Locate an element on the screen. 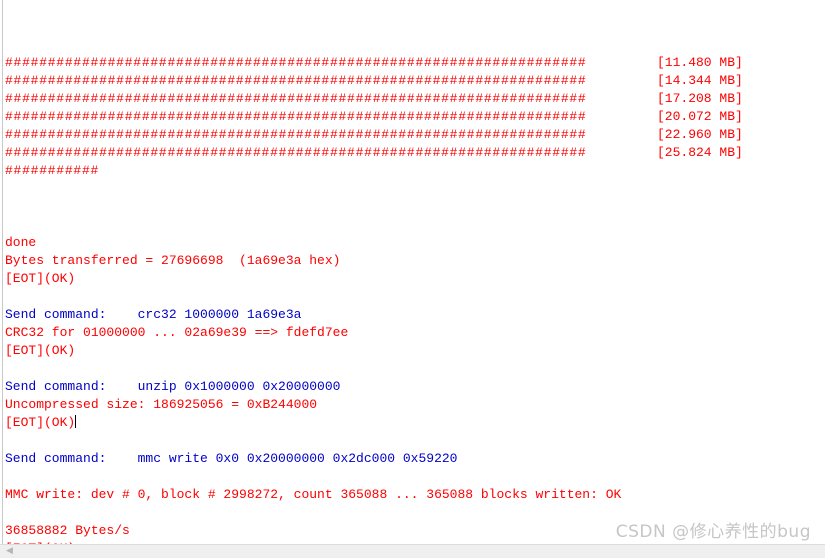 The image size is (825, 558). console-line: Send command: crc32 1000000 1a69e3a is located at coordinates (412, 315).